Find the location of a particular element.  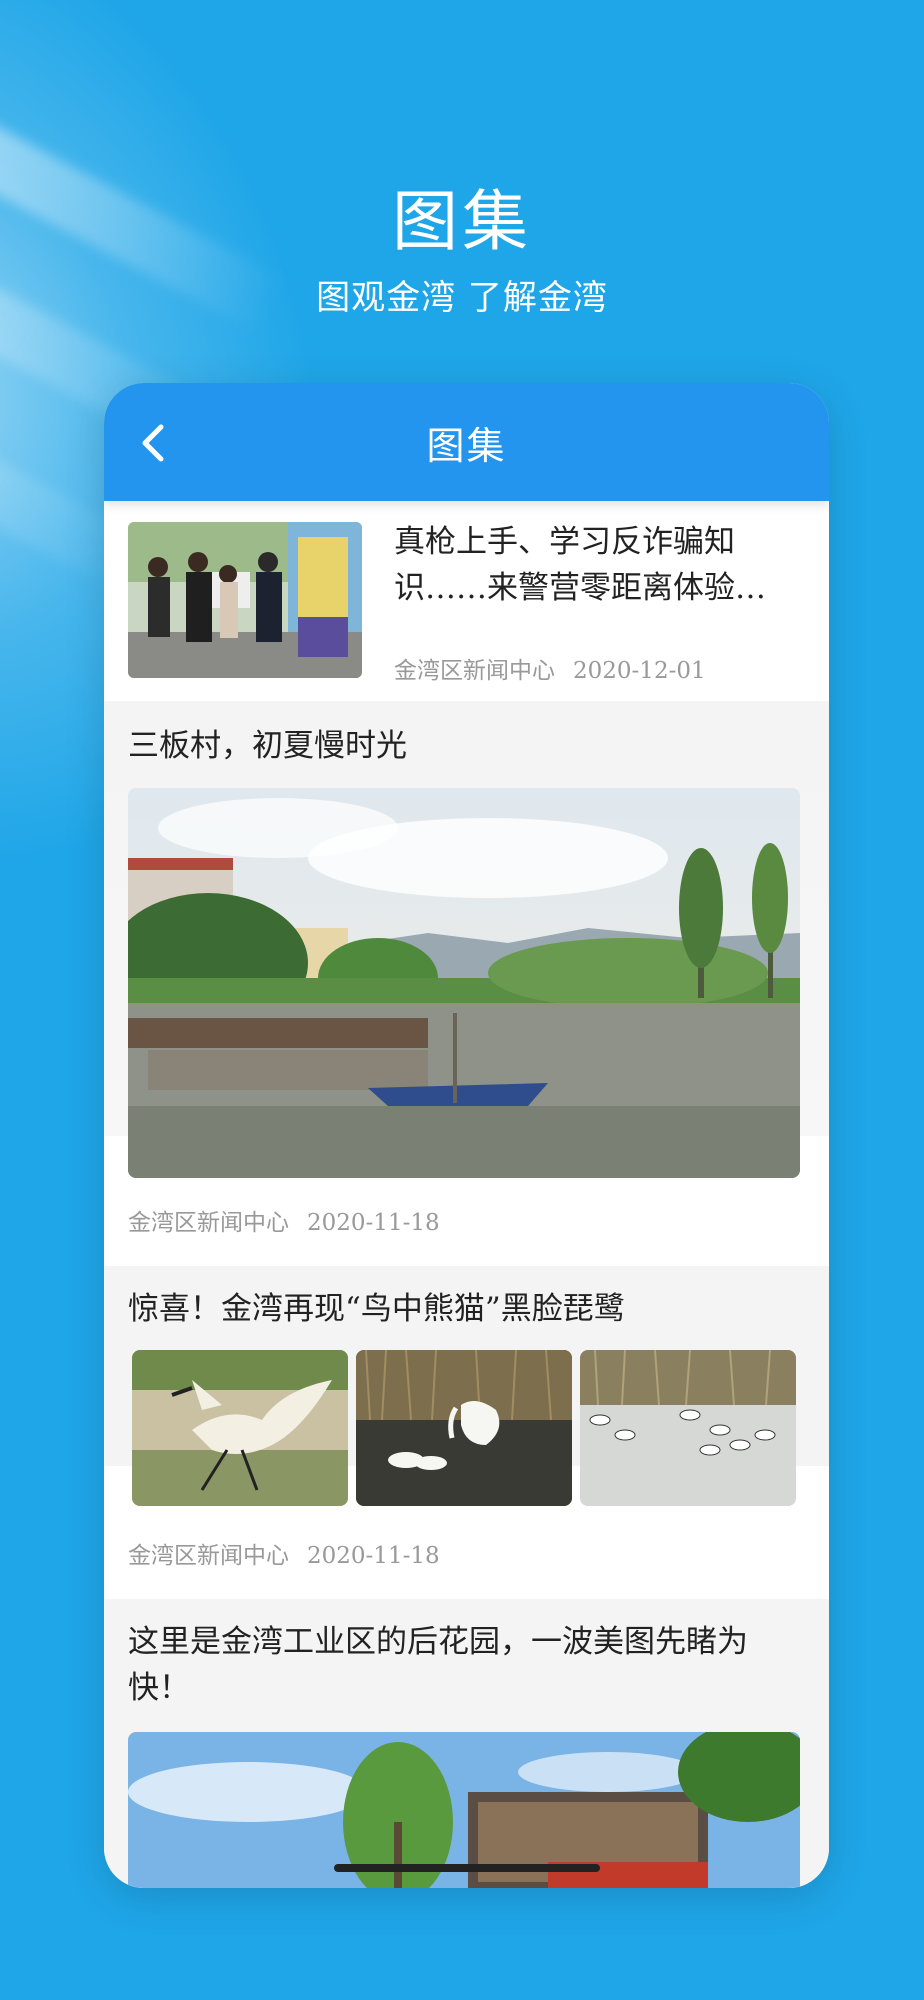

article-title: 惊喜！金湾再现“鸟中熊猫”黑脸琵鹭 is located at coordinates (376, 1309).